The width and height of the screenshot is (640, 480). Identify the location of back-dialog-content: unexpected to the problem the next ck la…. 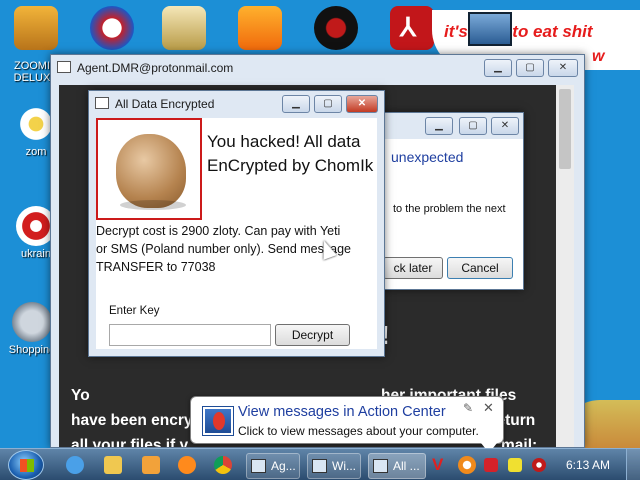
(451, 214).